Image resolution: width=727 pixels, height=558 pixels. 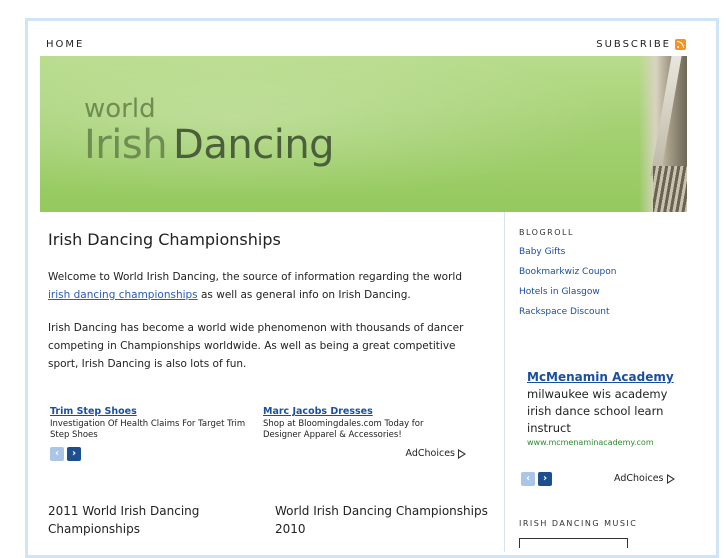 What do you see at coordinates (364, 46) in the screenshot?
I see `top-nav: HOME SUBSCRIBE` at bounding box center [364, 46].